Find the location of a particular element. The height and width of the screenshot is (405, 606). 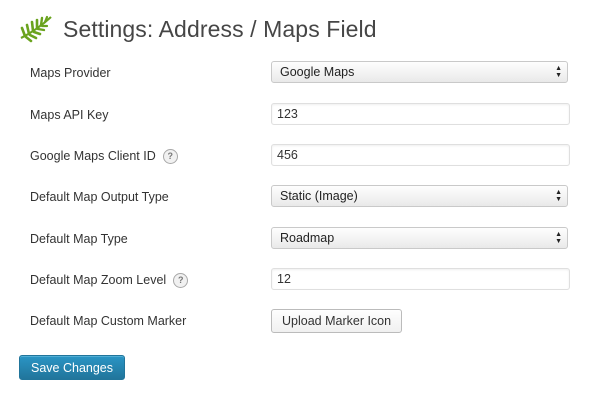

api-key-label: Maps API Key is located at coordinates (69, 115).